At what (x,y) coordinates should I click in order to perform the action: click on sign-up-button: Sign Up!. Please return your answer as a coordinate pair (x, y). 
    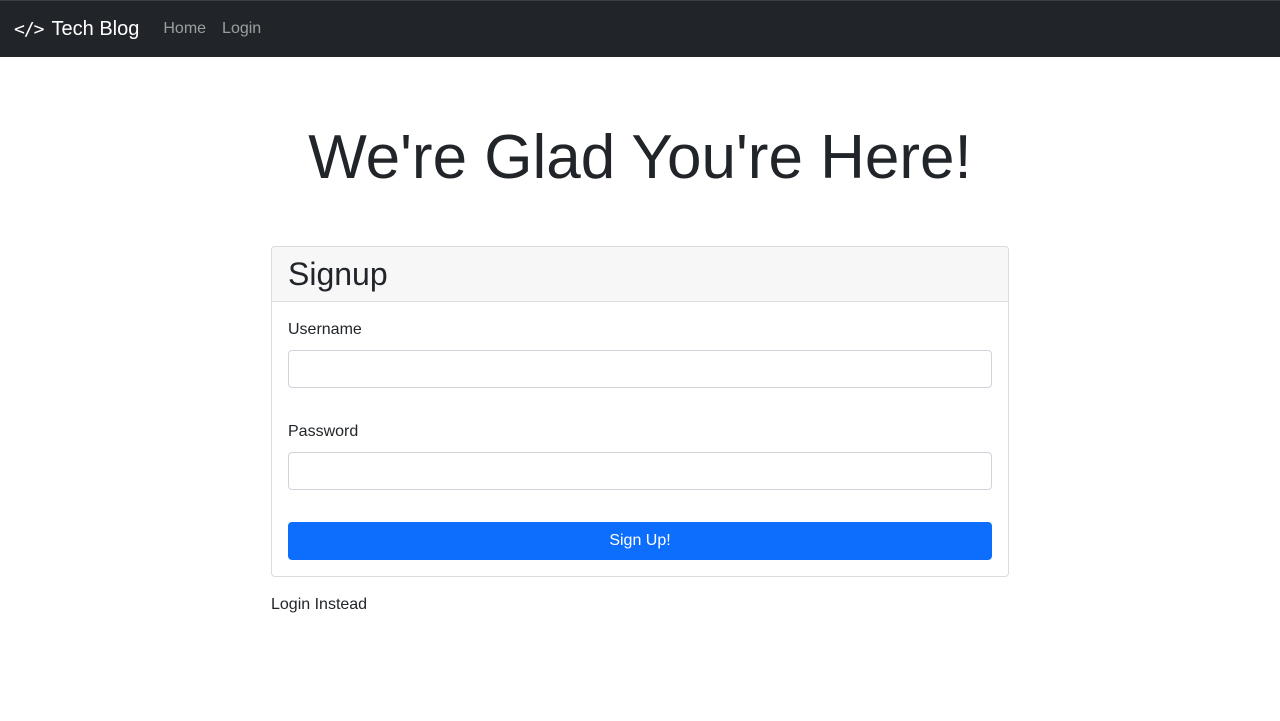
    Looking at the image, I should click on (640, 541).